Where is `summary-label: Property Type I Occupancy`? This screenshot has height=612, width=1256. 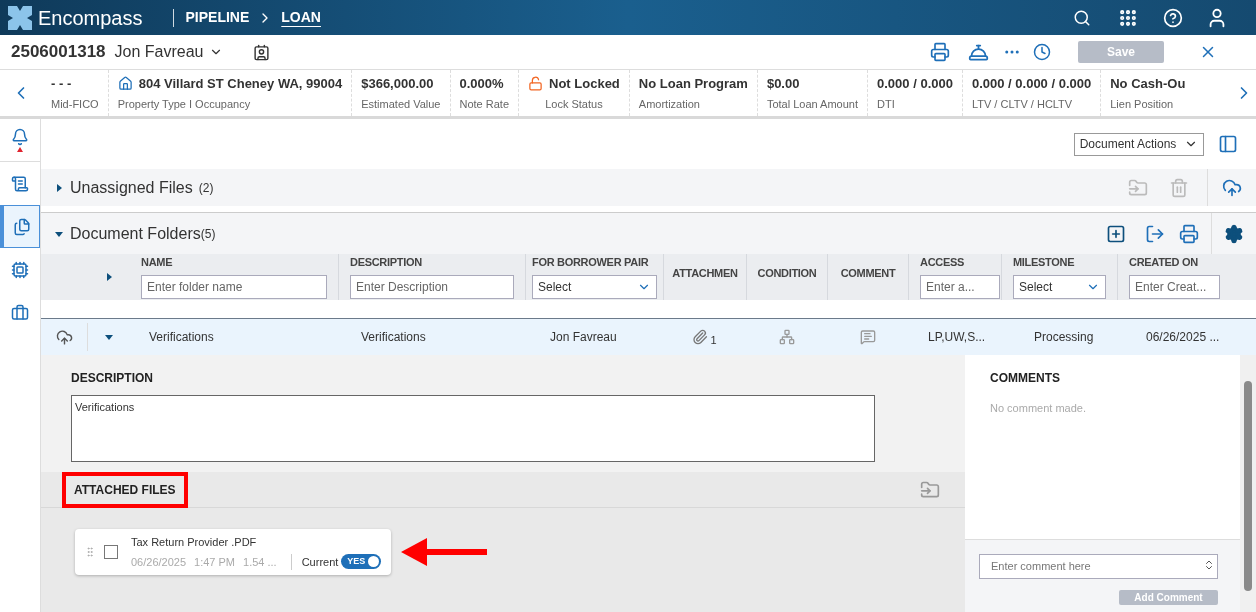
summary-label: Property Type I Occupancy is located at coordinates (184, 104).